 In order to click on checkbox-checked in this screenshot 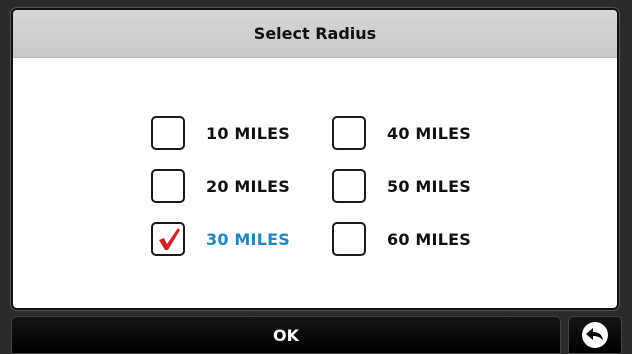, I will do `click(168, 239)`.